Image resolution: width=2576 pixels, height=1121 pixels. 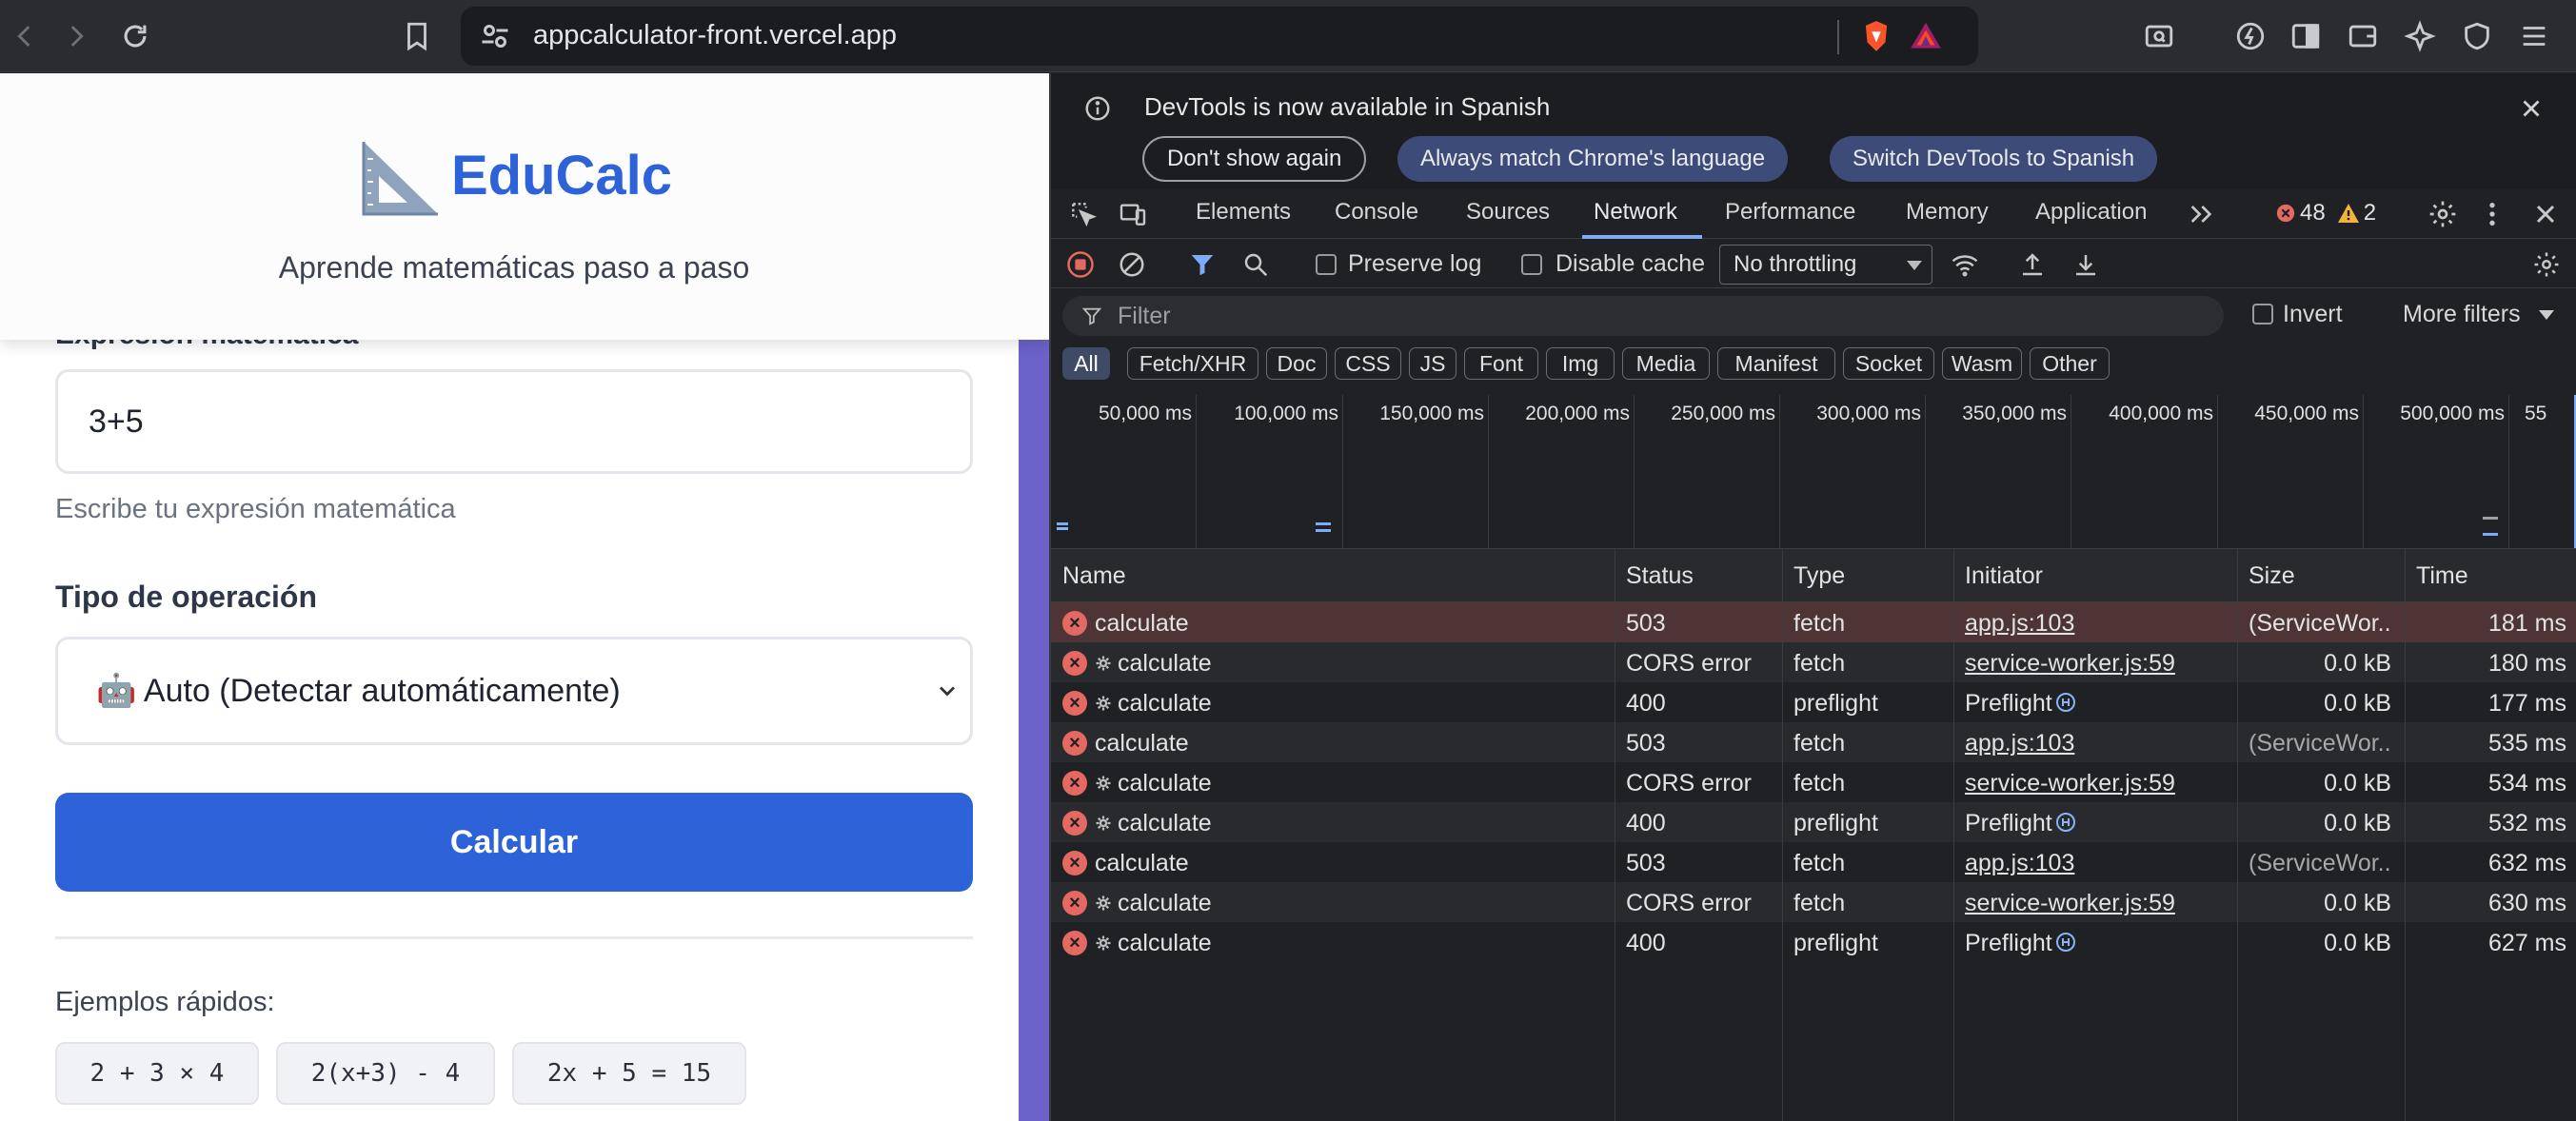 What do you see at coordinates (2442, 214) in the screenshot?
I see `settings-gear-icon` at bounding box center [2442, 214].